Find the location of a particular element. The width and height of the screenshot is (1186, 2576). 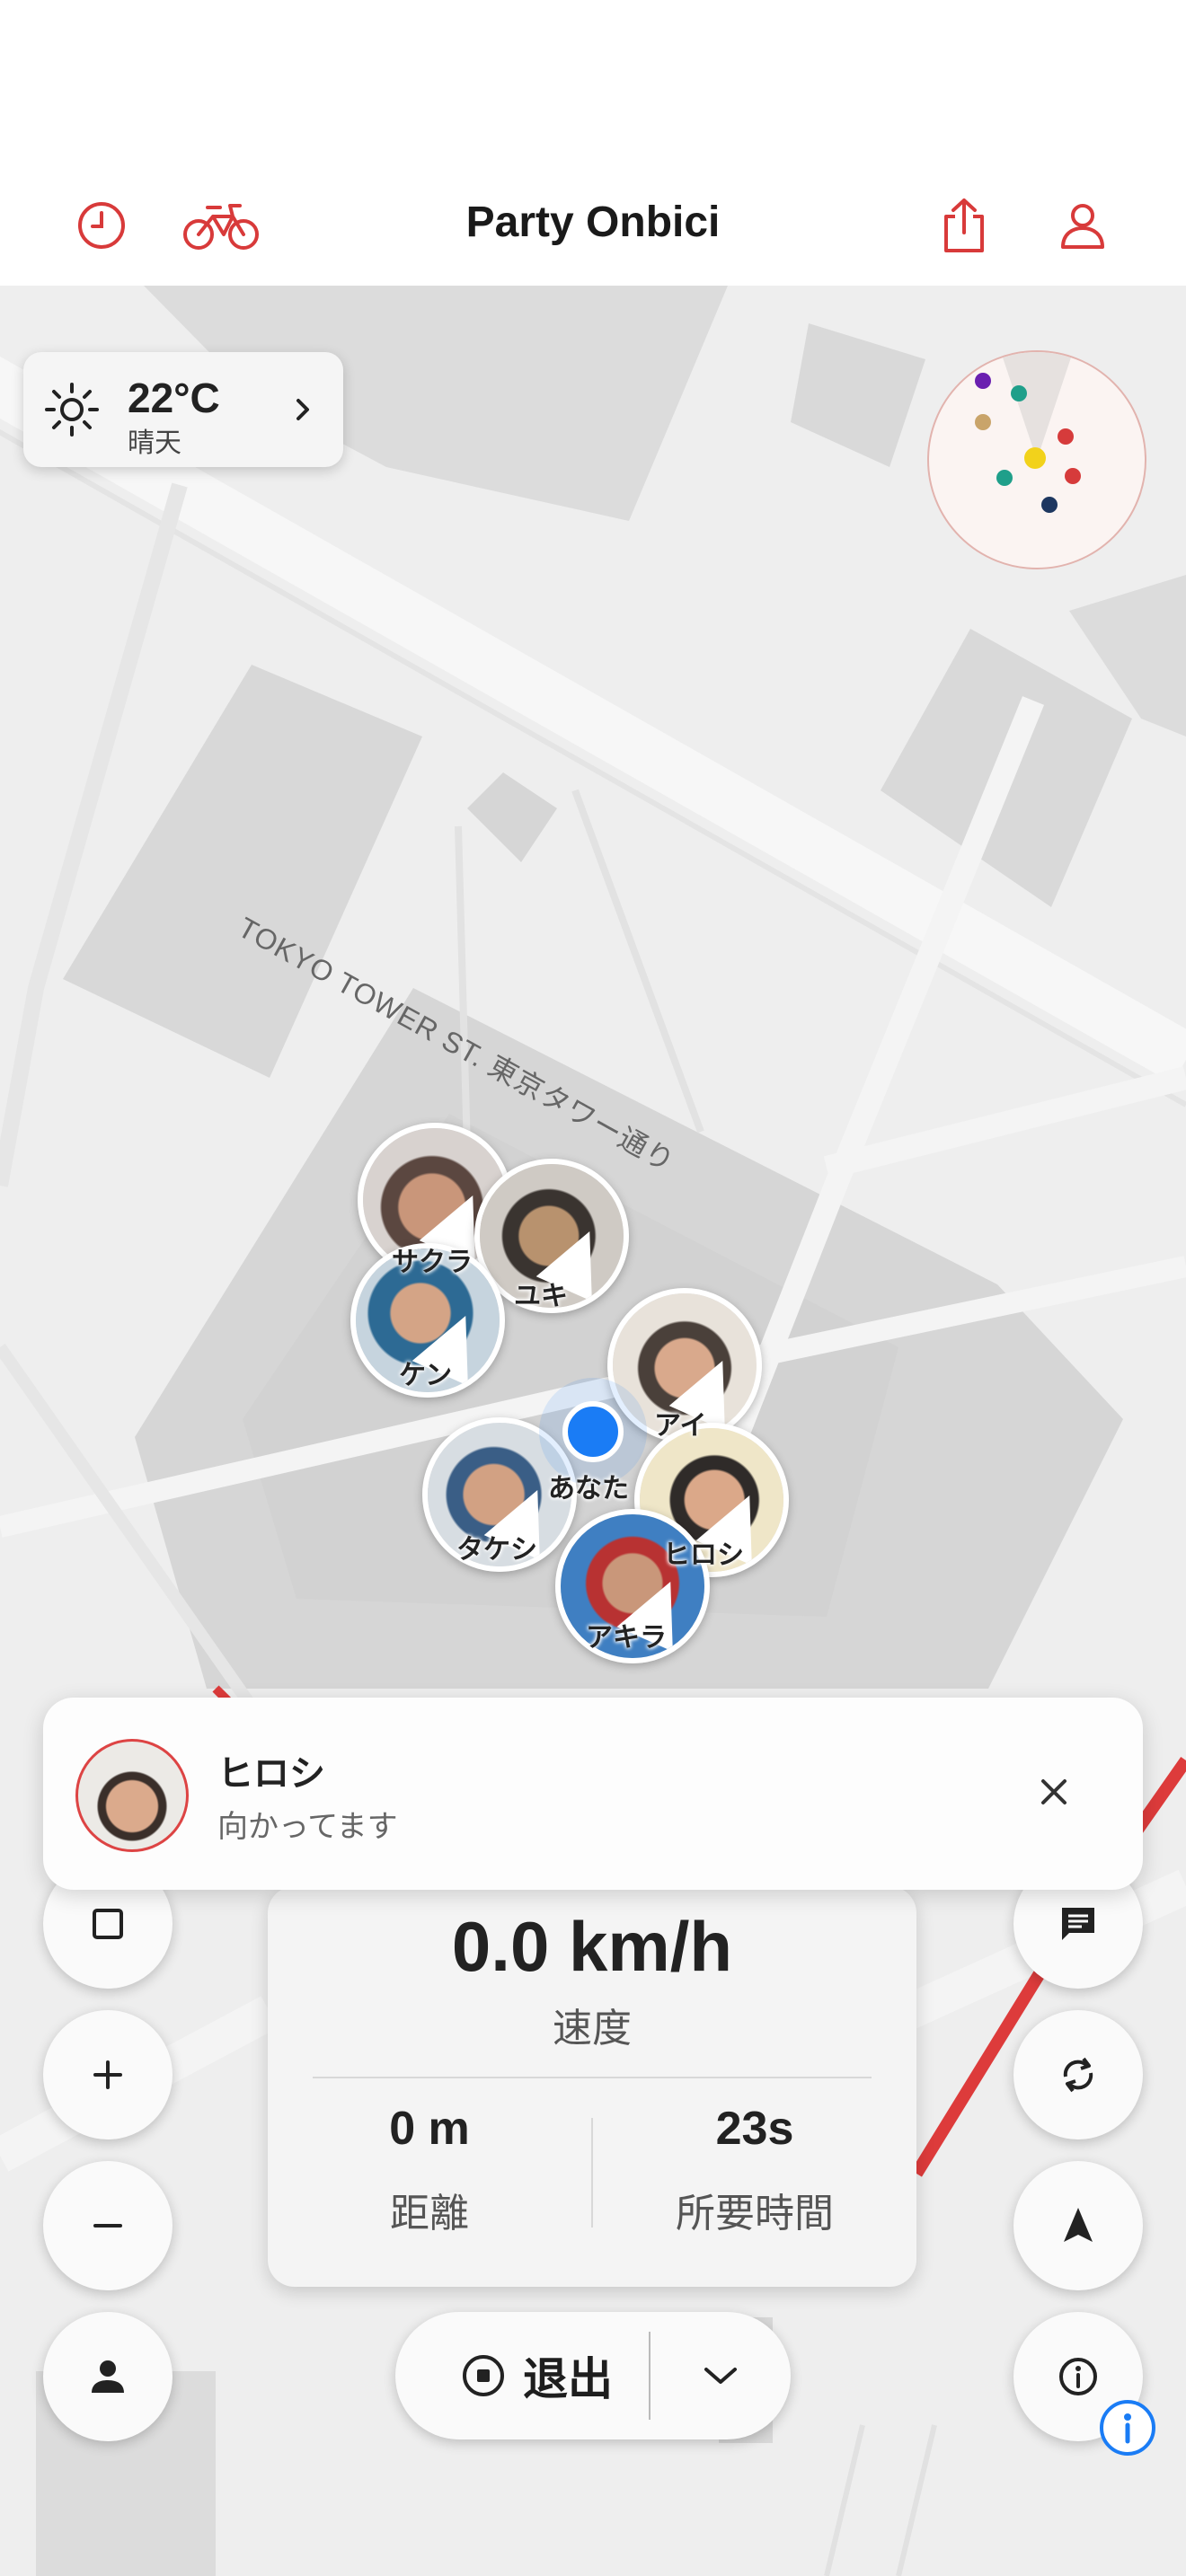

refresh-button is located at coordinates (1078, 2074).